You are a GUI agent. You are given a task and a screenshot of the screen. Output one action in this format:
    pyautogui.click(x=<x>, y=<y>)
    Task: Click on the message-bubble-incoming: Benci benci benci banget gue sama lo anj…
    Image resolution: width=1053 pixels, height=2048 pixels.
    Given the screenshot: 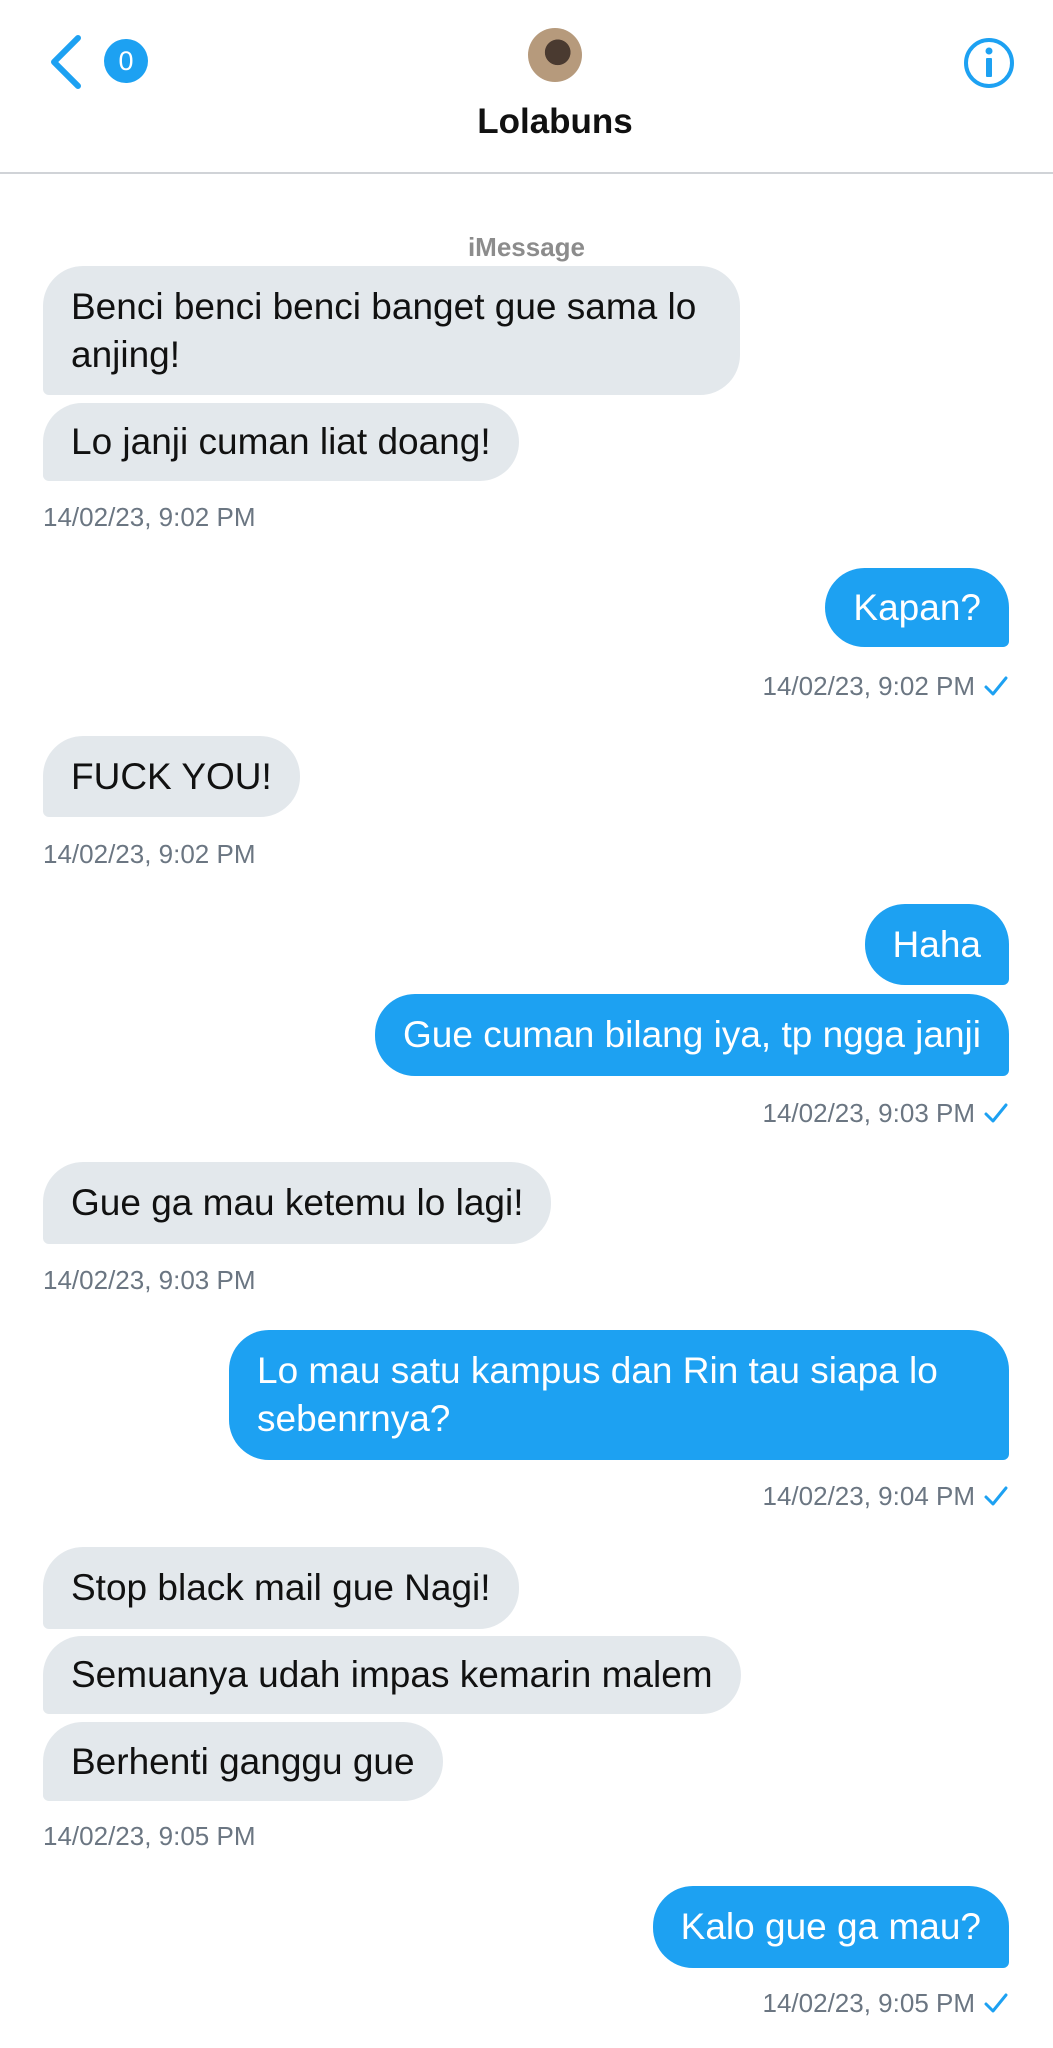 What is the action you would take?
    pyautogui.click(x=391, y=330)
    